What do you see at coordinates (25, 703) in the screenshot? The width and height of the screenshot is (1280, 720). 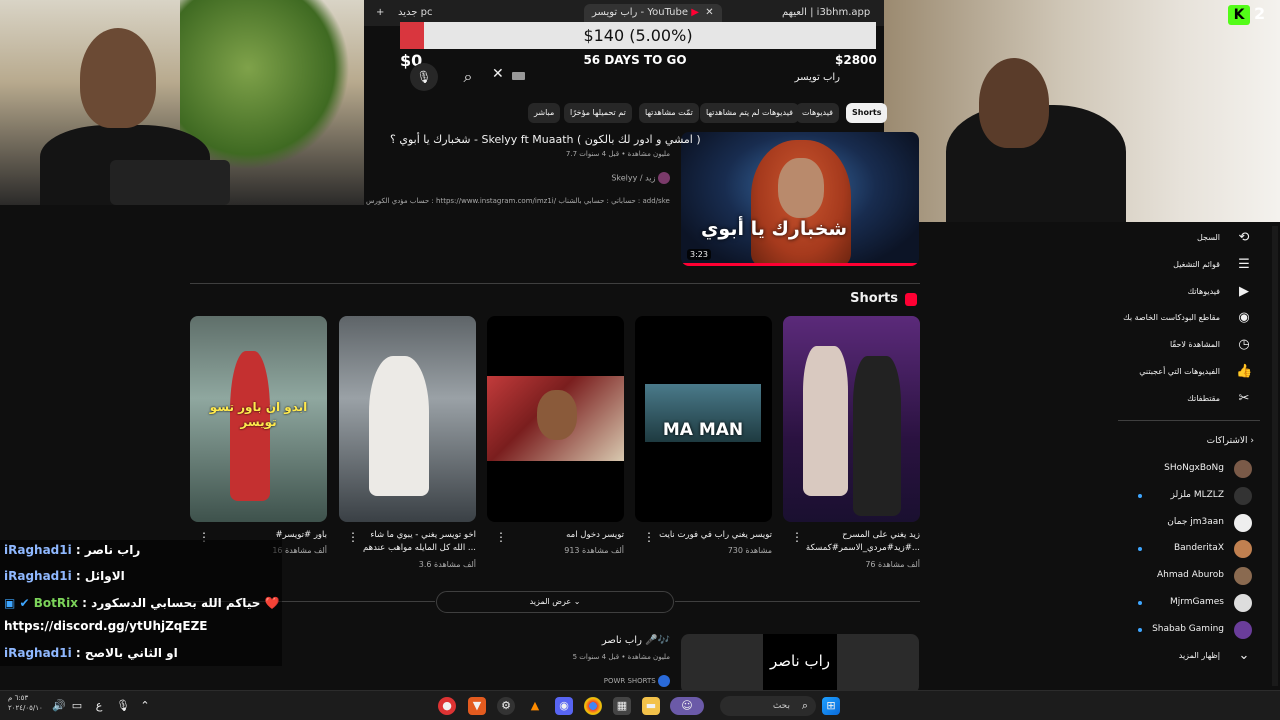 I see `taskbar-clock: ٦:٥٣ م ٢٠٢٤/٠٥/١٠` at bounding box center [25, 703].